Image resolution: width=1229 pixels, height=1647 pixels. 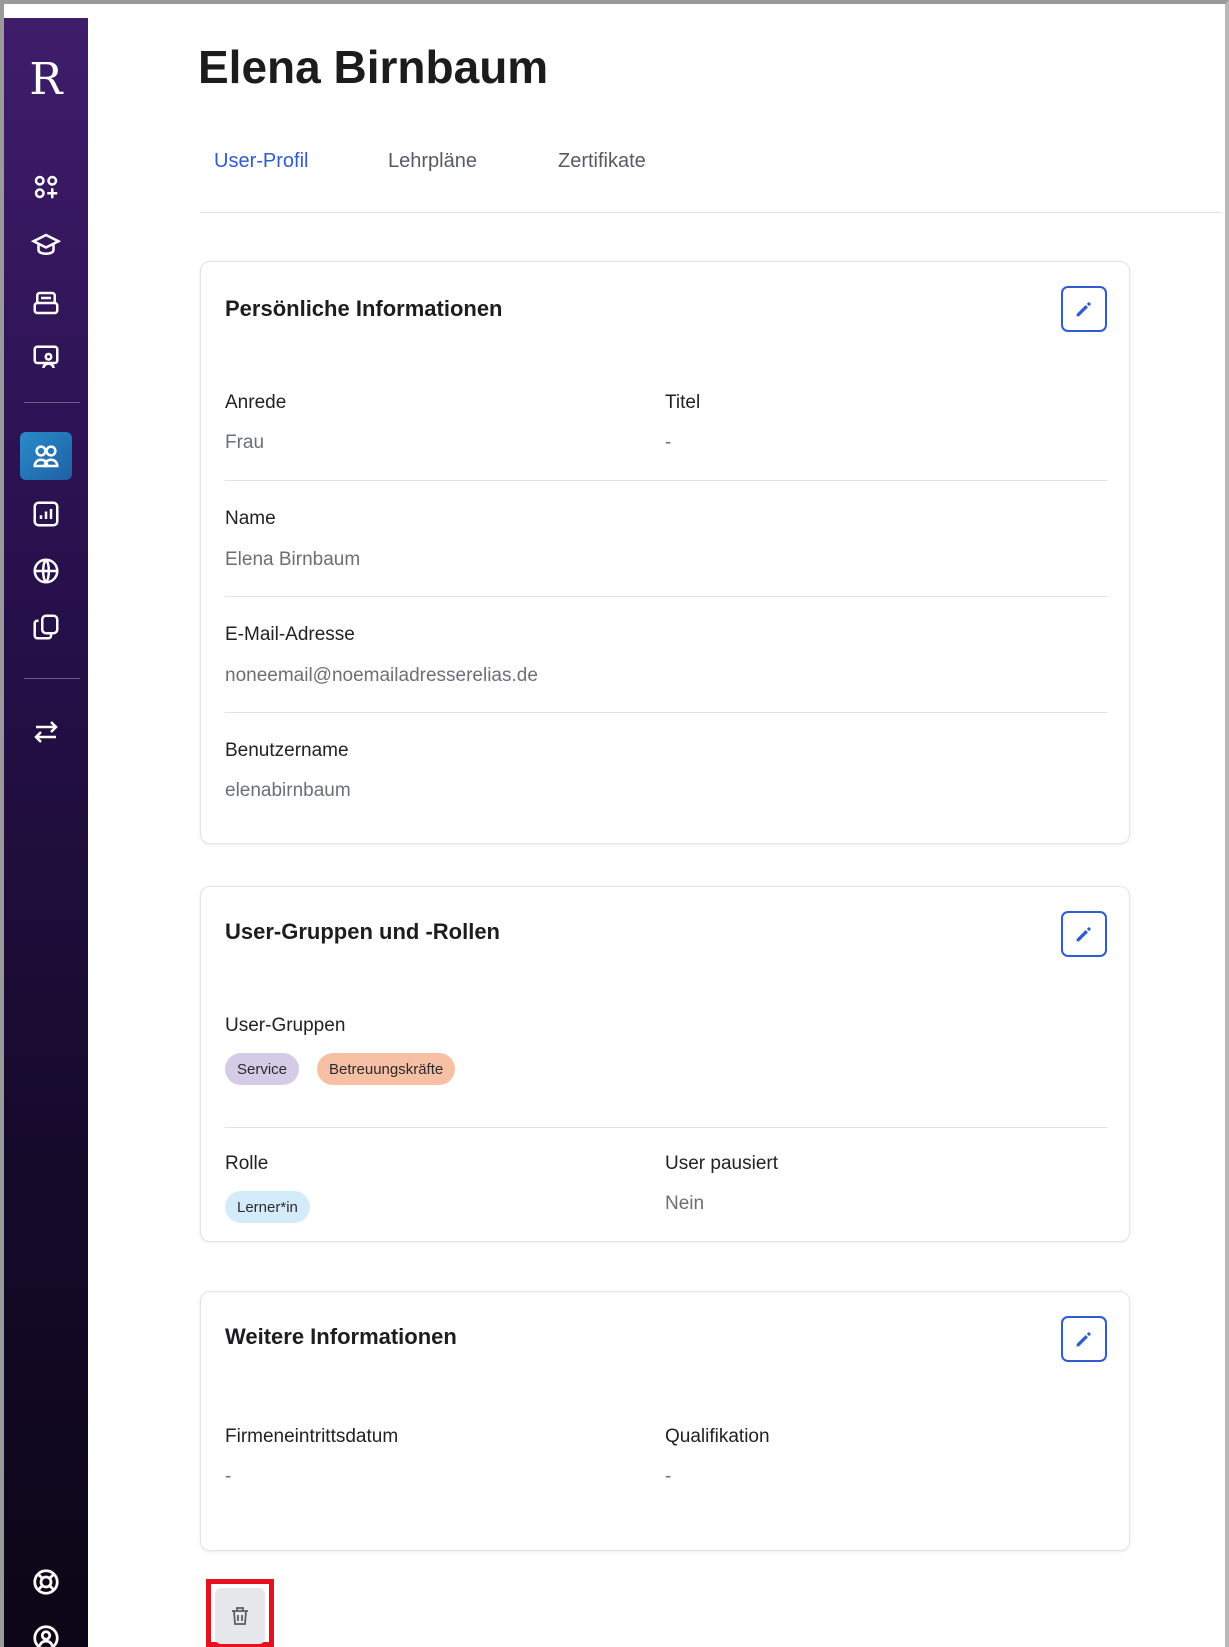 I want to click on entry-date-value: -, so click(x=228, y=1476).